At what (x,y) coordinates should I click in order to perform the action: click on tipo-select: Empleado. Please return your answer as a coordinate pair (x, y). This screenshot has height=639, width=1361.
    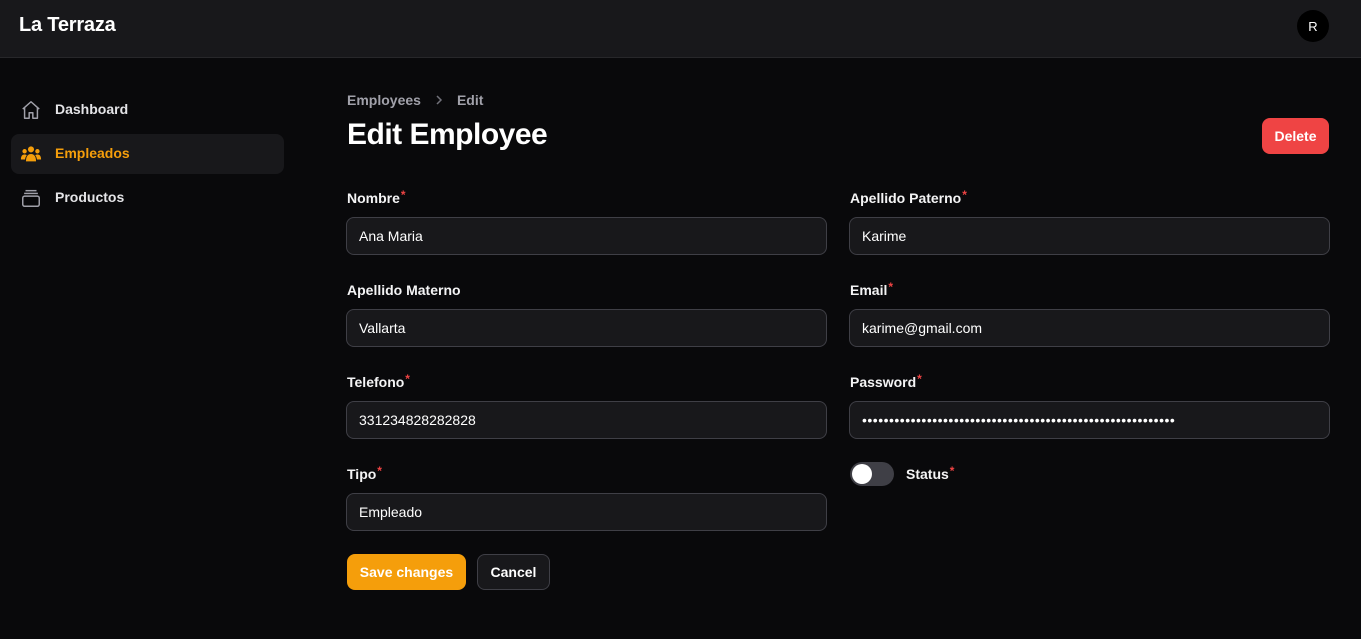
    Looking at the image, I should click on (586, 512).